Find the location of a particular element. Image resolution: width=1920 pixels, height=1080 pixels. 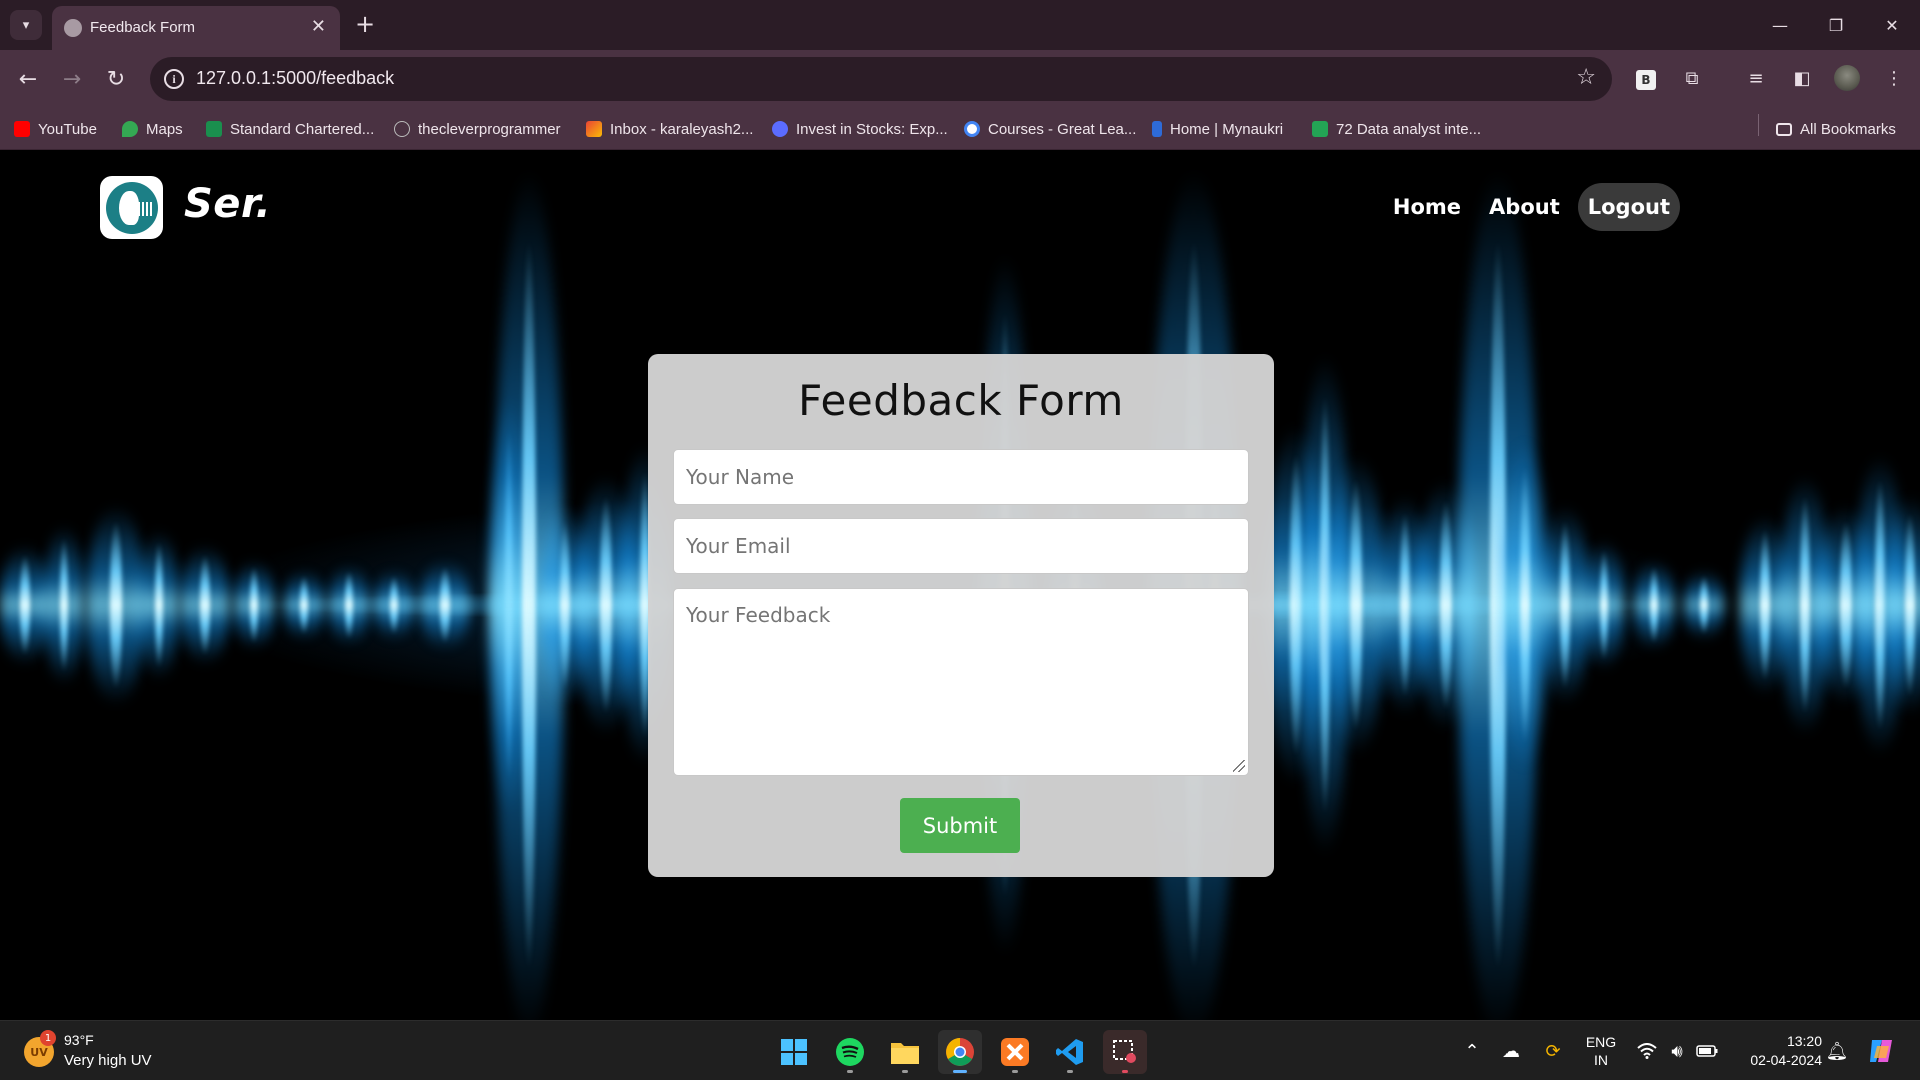

bookmark-item: YouTube is located at coordinates (55, 129).